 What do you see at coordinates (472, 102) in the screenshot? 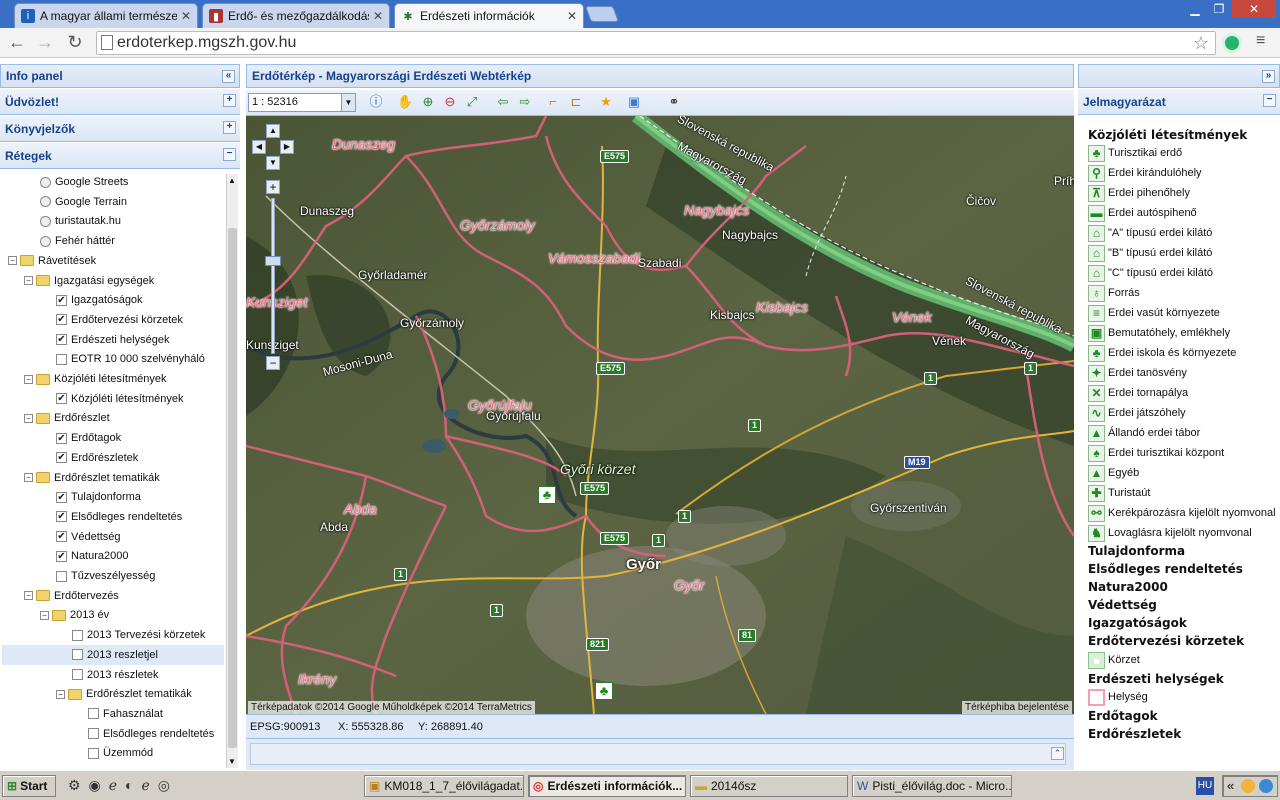
I see `zoom-extent-icon: ⤢` at bounding box center [472, 102].